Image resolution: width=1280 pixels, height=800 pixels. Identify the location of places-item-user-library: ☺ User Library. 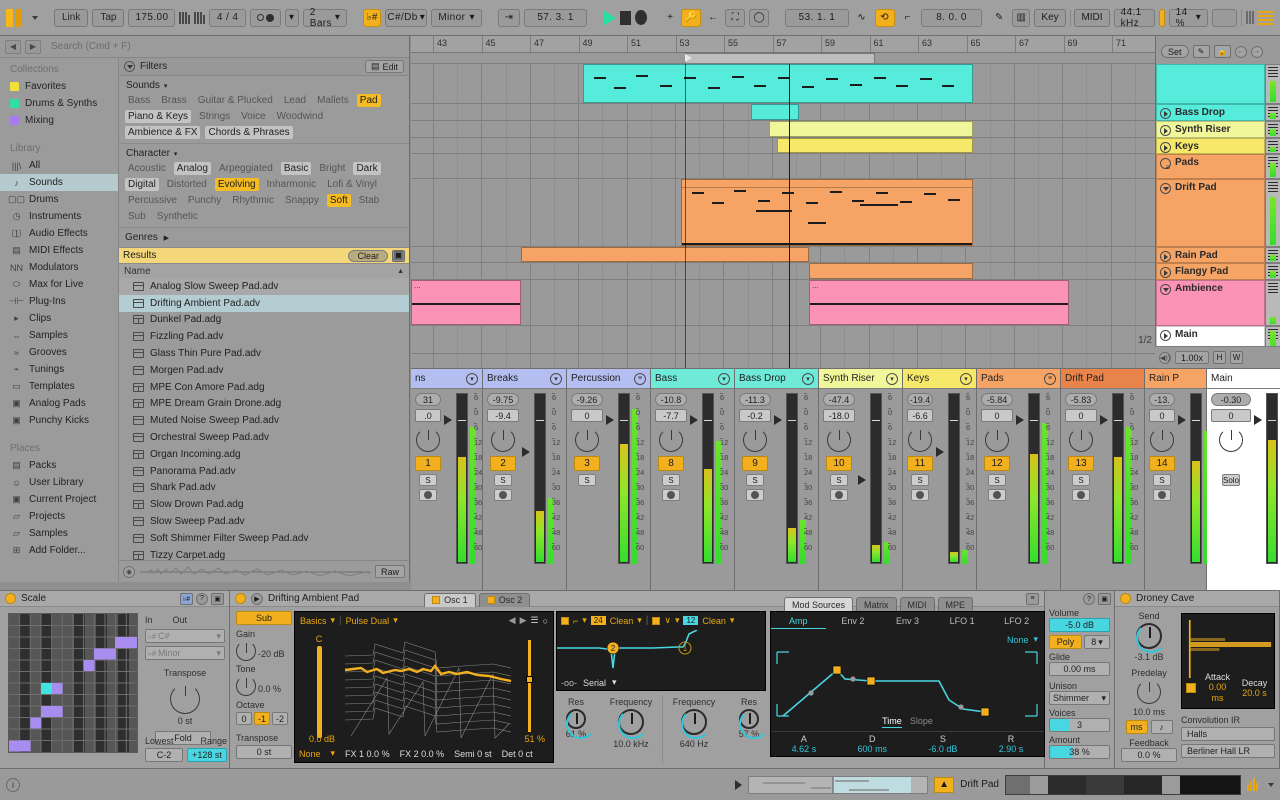
(59, 482).